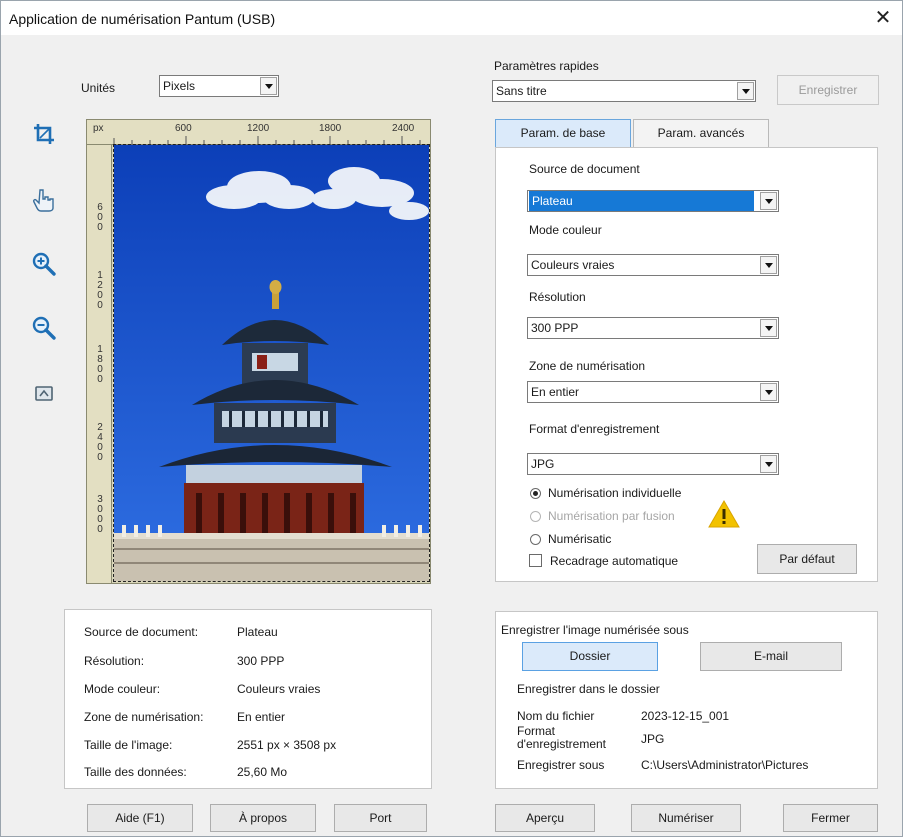  What do you see at coordinates (144, 717) in the screenshot?
I see `info-label: Zone de numérisation:` at bounding box center [144, 717].